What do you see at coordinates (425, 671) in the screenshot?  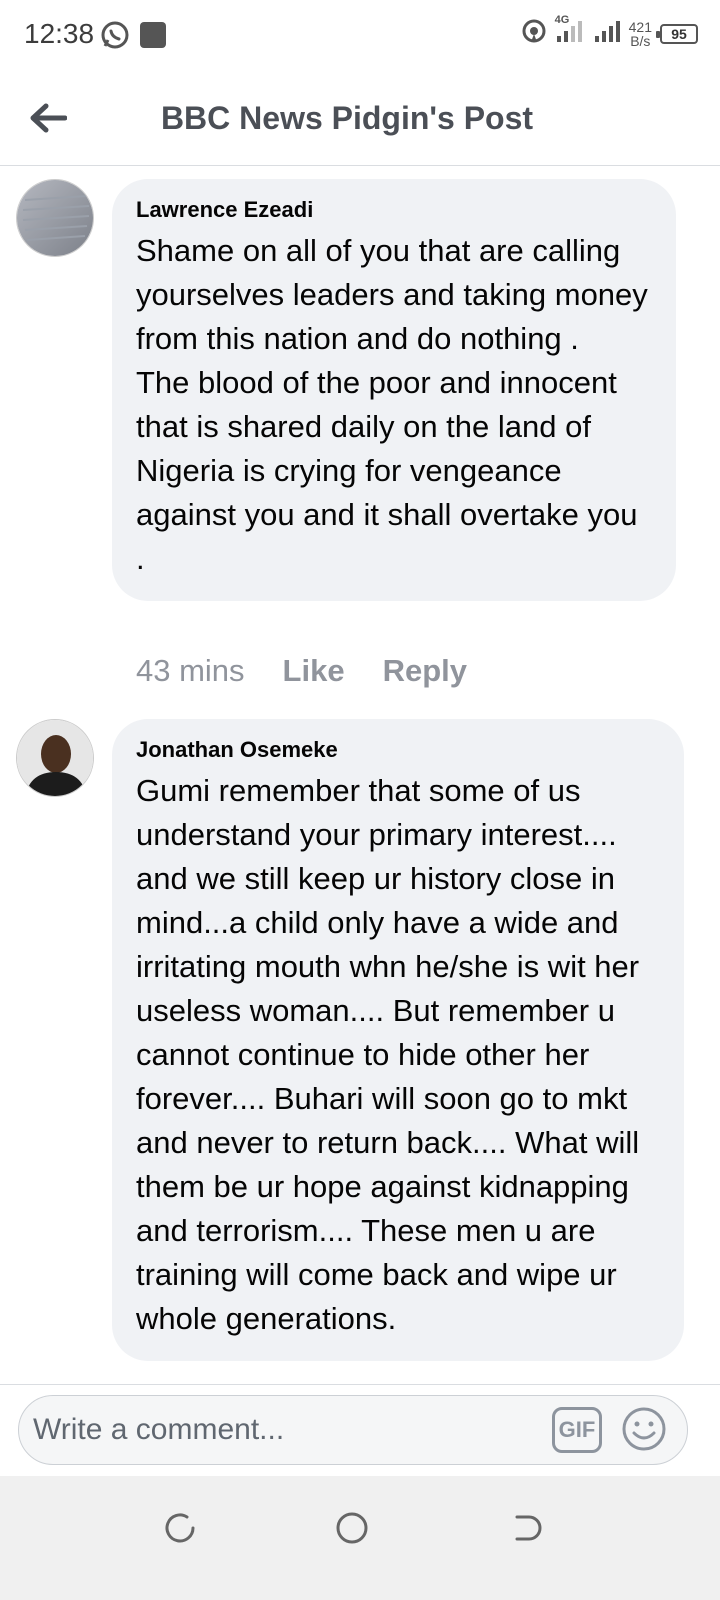 I see `reply-button: Reply` at bounding box center [425, 671].